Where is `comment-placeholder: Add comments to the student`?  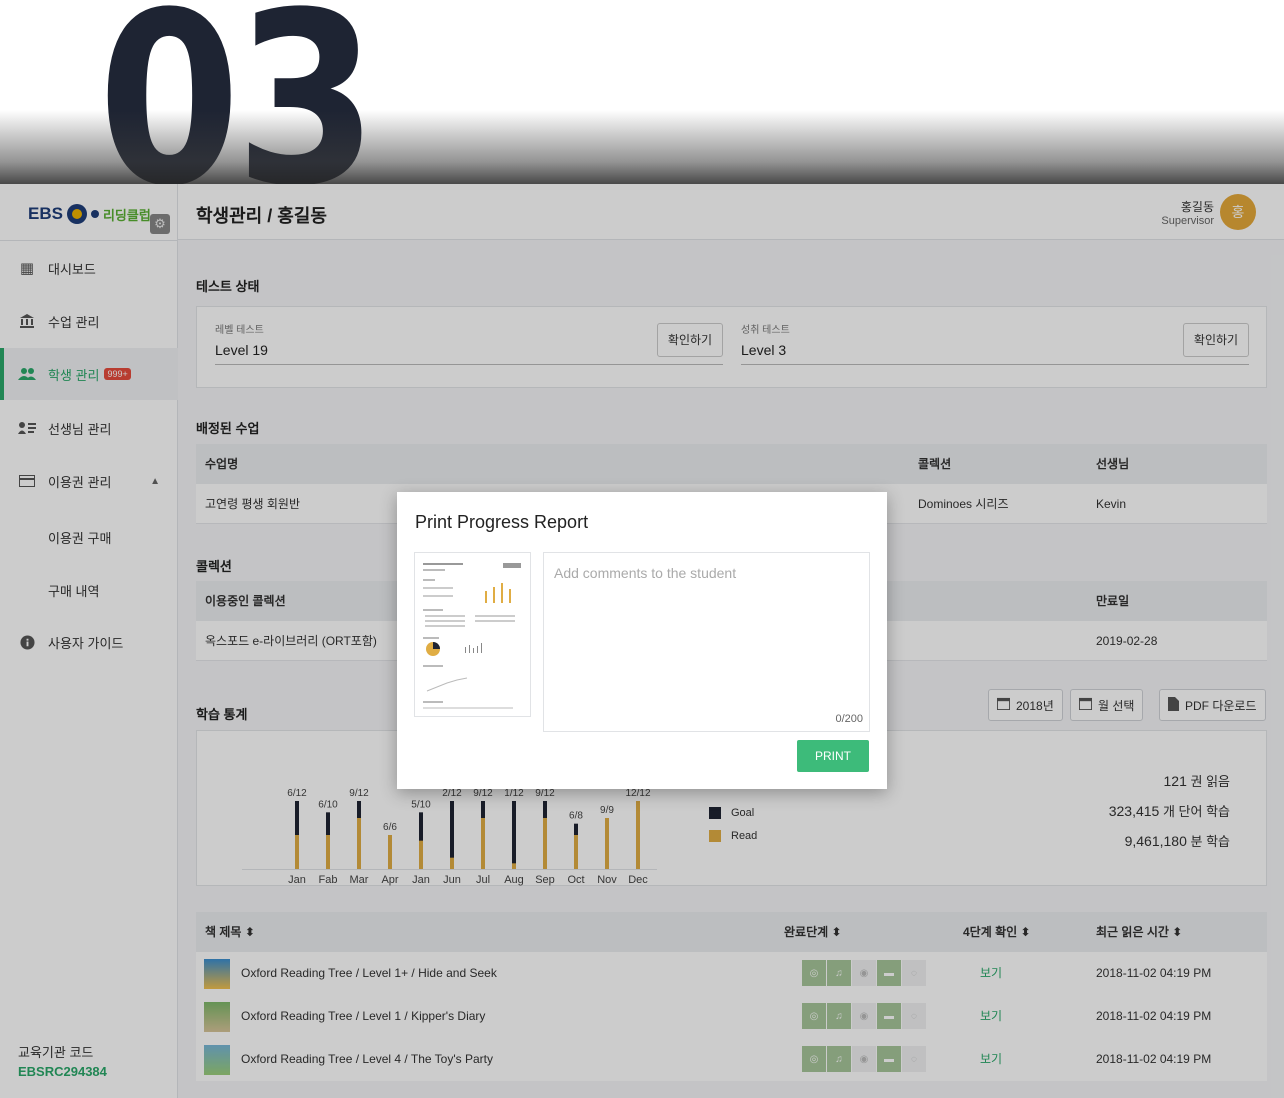
comment-placeholder: Add comments to the student is located at coordinates (645, 573).